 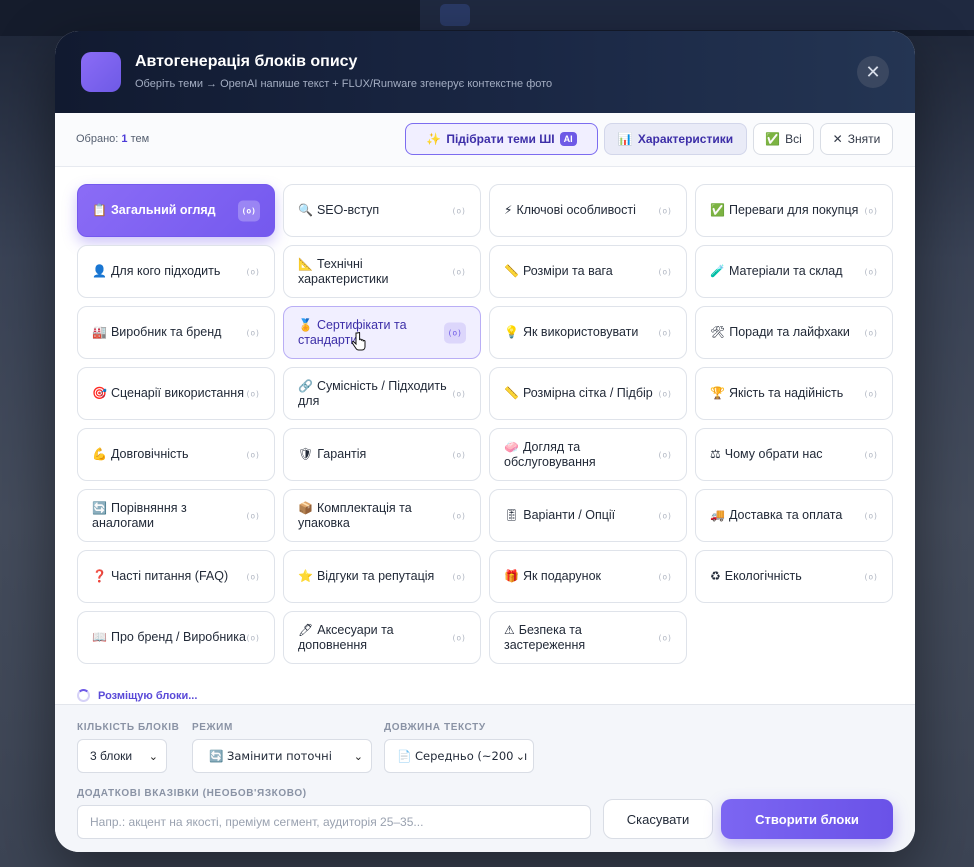 I want to click on topic-text: ⚖ Чому обрати нас, so click(x=766, y=454).